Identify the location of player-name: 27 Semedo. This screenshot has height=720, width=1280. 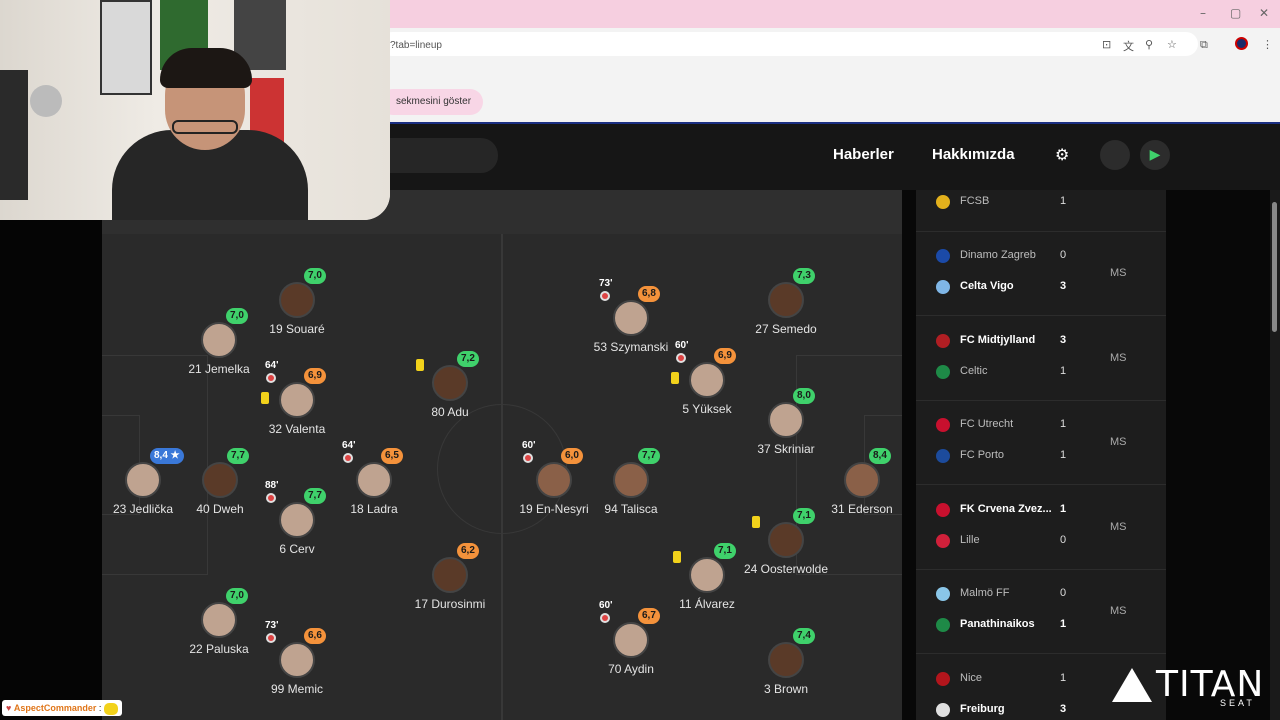
(786, 329).